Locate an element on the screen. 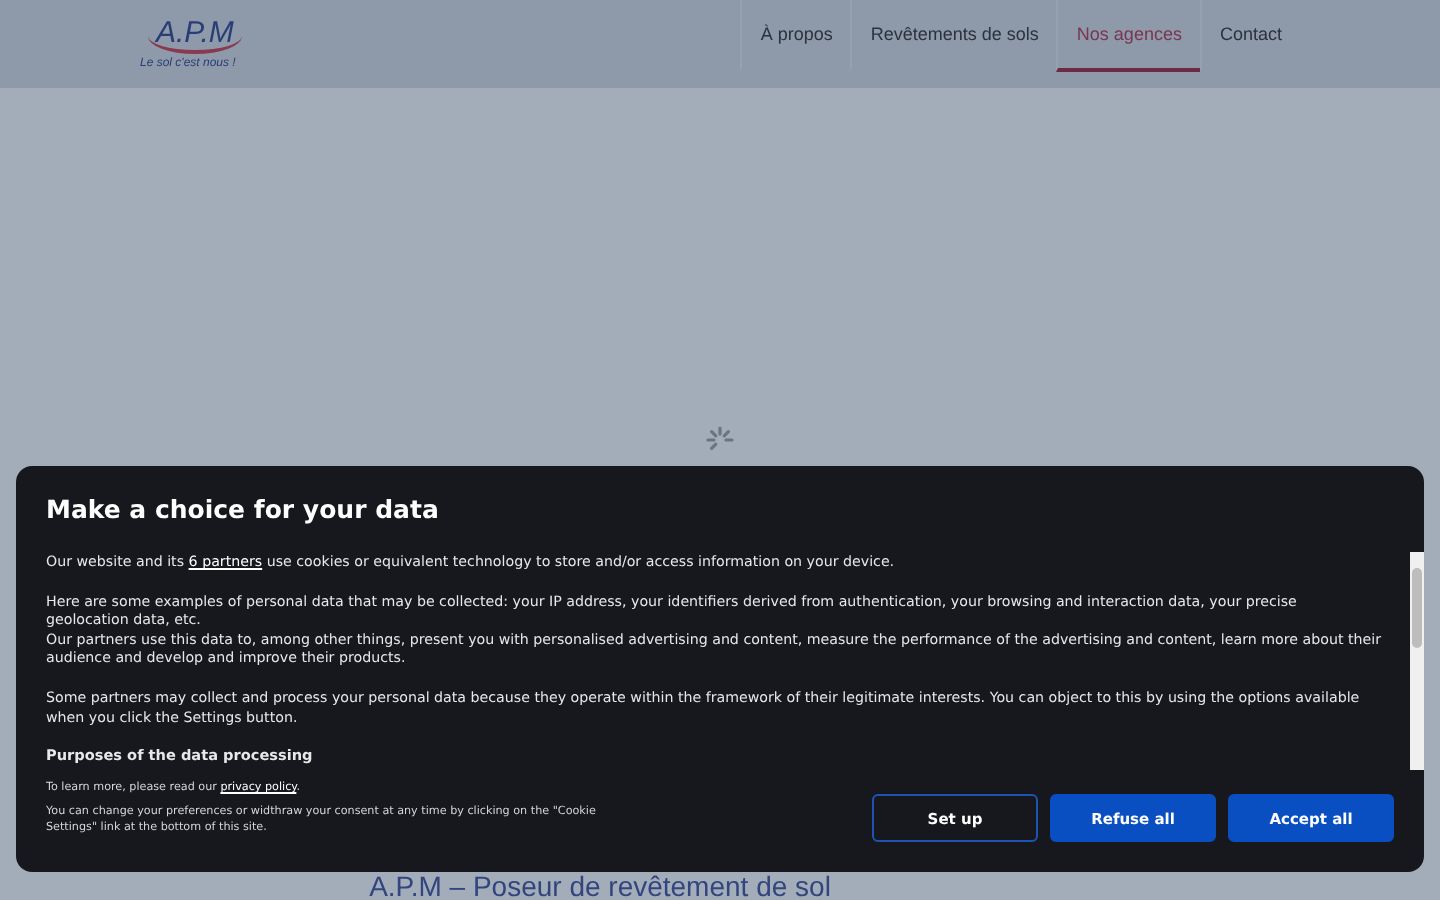 The image size is (1440, 900). page-heading: A.P.M – Poseur de revêtement de sol is located at coordinates (600, 887).